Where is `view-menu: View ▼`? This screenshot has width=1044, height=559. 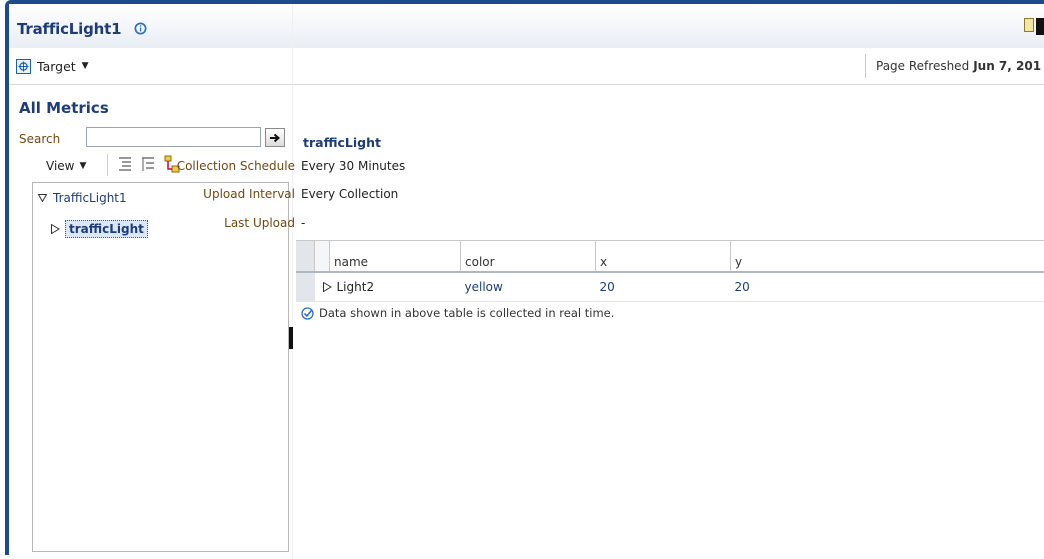 view-menu: View ▼ is located at coordinates (66, 166).